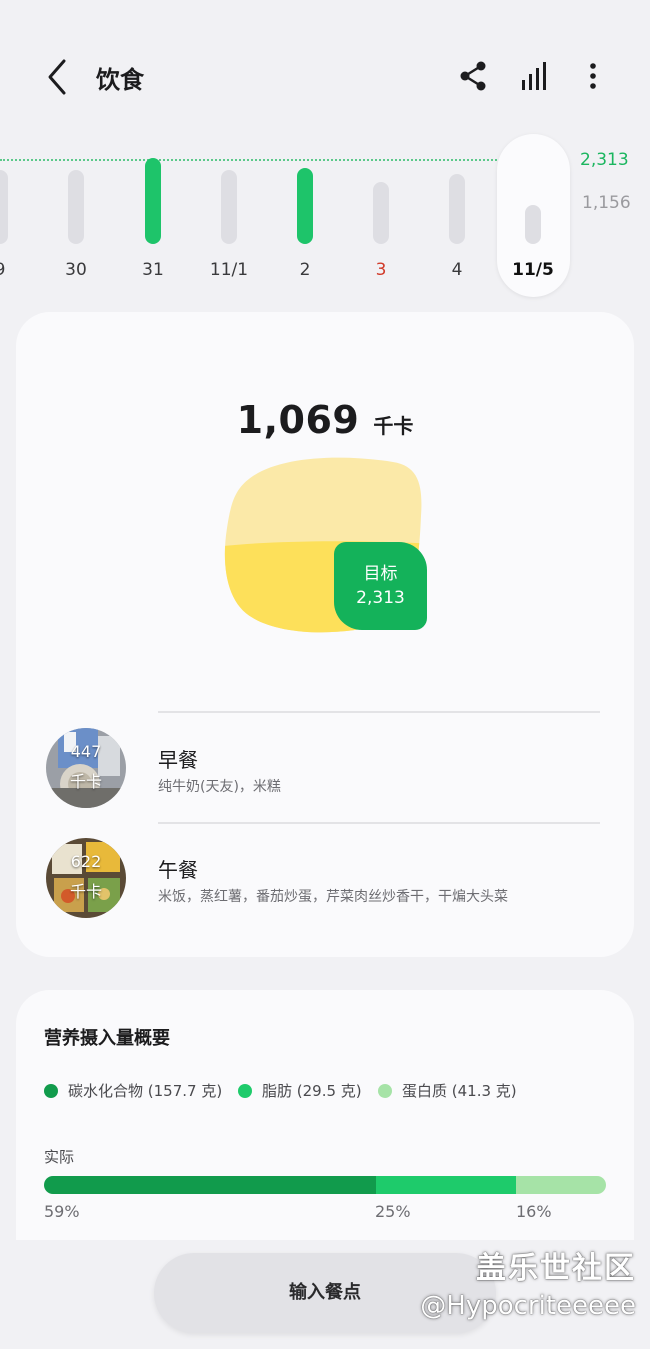  What do you see at coordinates (533, 224) in the screenshot?
I see `day-bar-selected` at bounding box center [533, 224].